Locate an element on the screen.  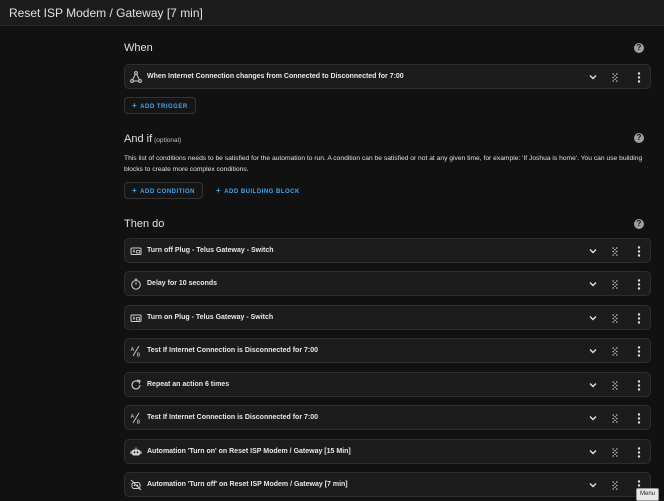
action-label: Turn on Plug - Telus Gateway - Switch is located at coordinates (210, 317).